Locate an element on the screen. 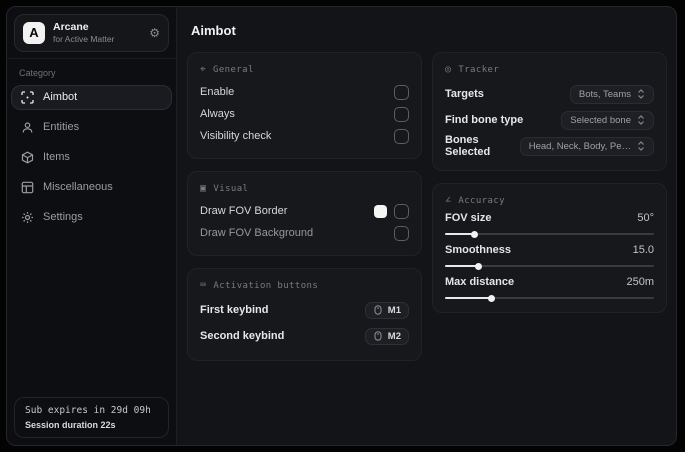  general-card-header: ⌖ General is located at coordinates (304, 69).